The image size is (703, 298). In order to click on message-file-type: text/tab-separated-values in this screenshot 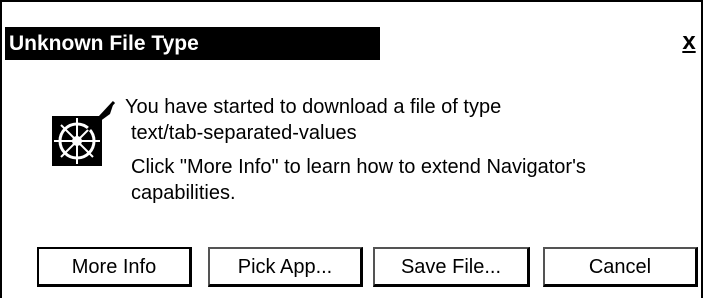, I will do `click(244, 133)`.